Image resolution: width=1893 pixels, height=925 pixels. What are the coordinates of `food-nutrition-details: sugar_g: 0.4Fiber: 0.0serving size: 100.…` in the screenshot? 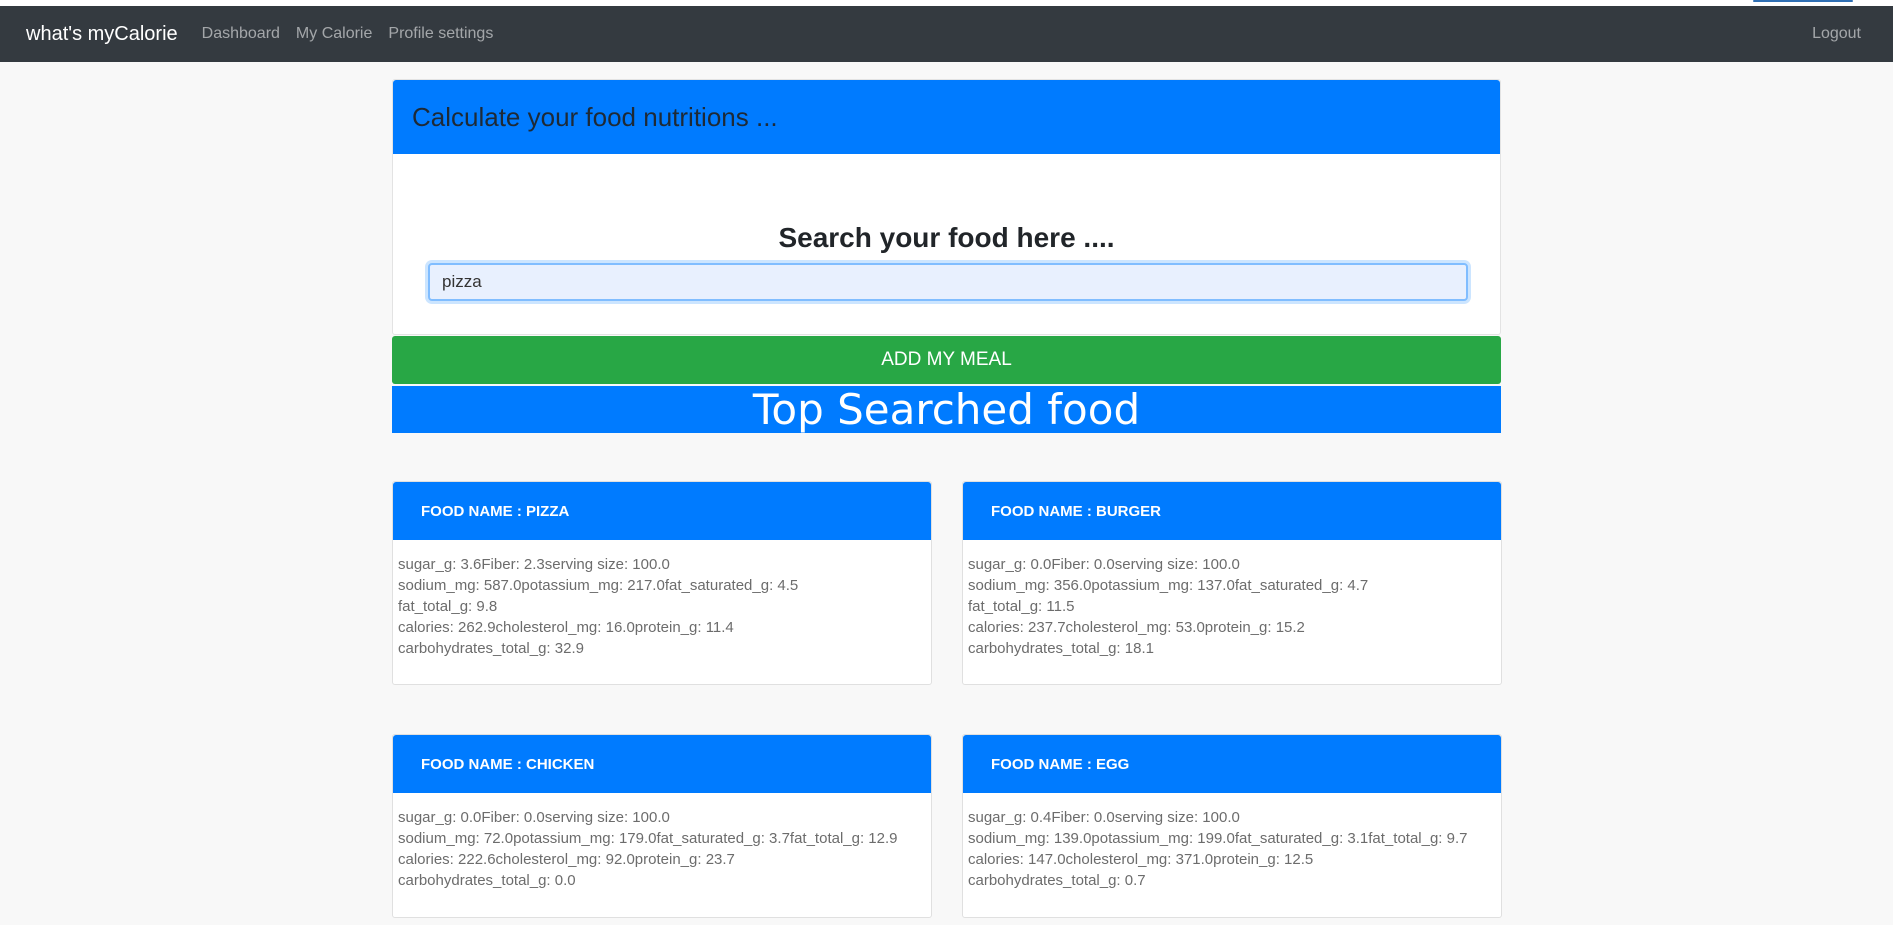 It's located at (1232, 852).